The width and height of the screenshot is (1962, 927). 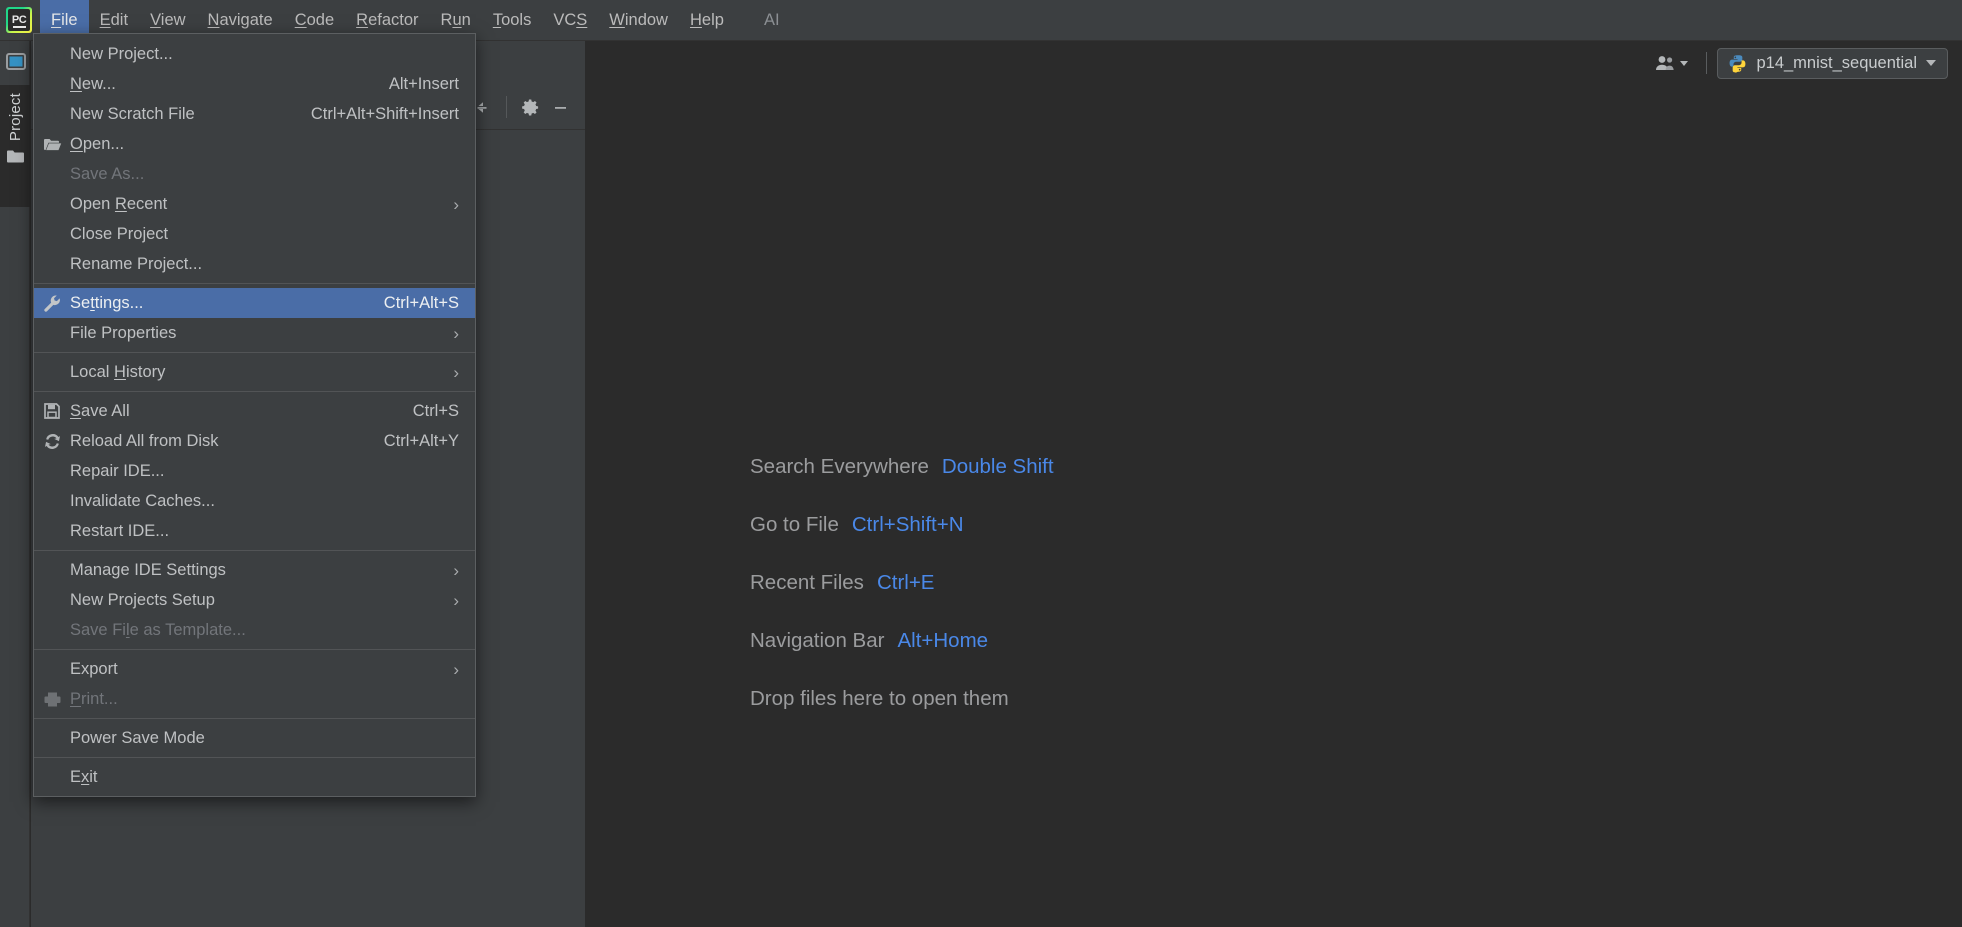 I want to click on menu-item-label: Reload All from Disk, so click(x=144, y=440).